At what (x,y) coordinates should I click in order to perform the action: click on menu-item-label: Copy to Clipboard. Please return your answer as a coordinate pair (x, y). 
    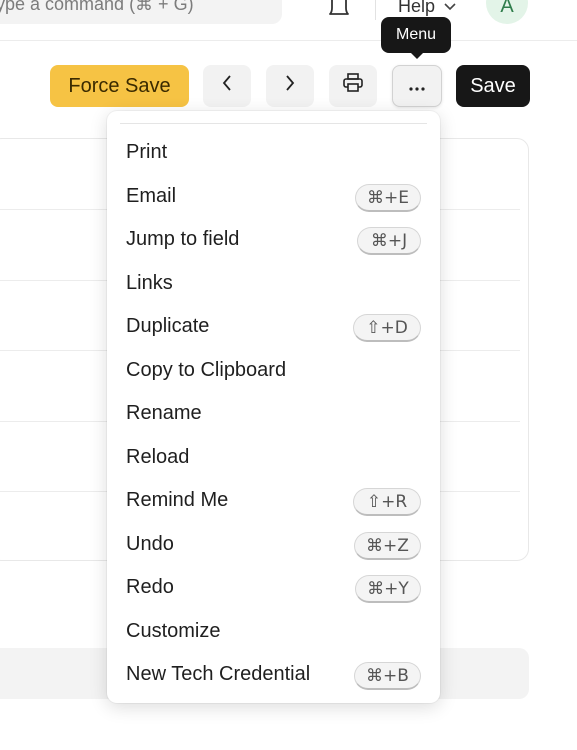
    Looking at the image, I should click on (206, 370).